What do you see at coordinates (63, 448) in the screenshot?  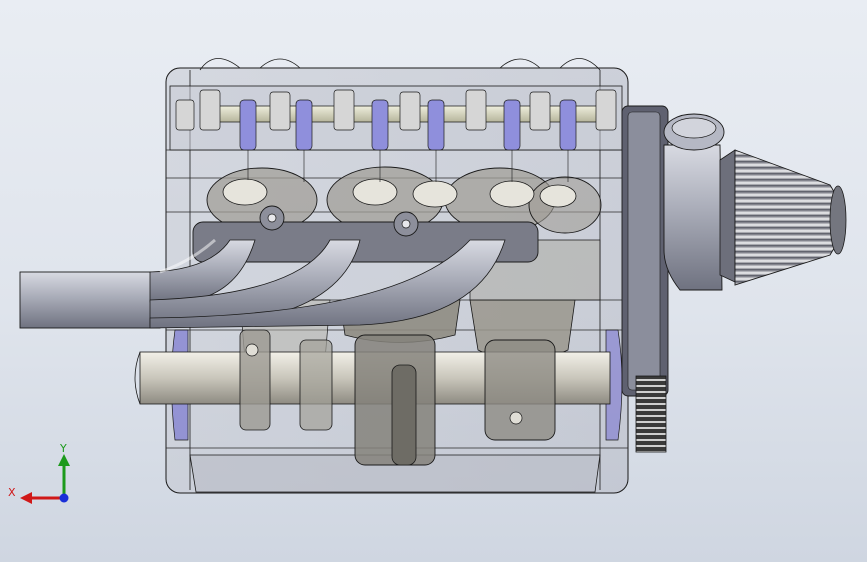 I see `y-axis-label: Y` at bounding box center [63, 448].